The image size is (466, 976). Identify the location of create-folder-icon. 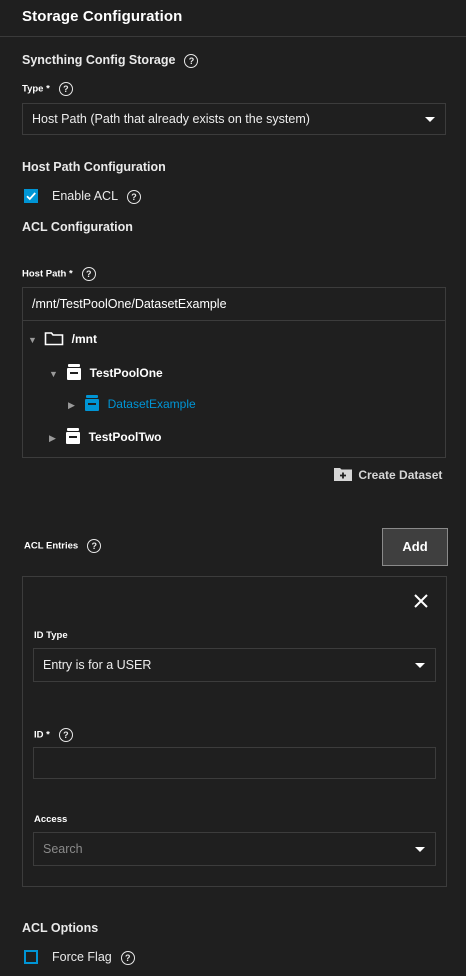
(343, 474).